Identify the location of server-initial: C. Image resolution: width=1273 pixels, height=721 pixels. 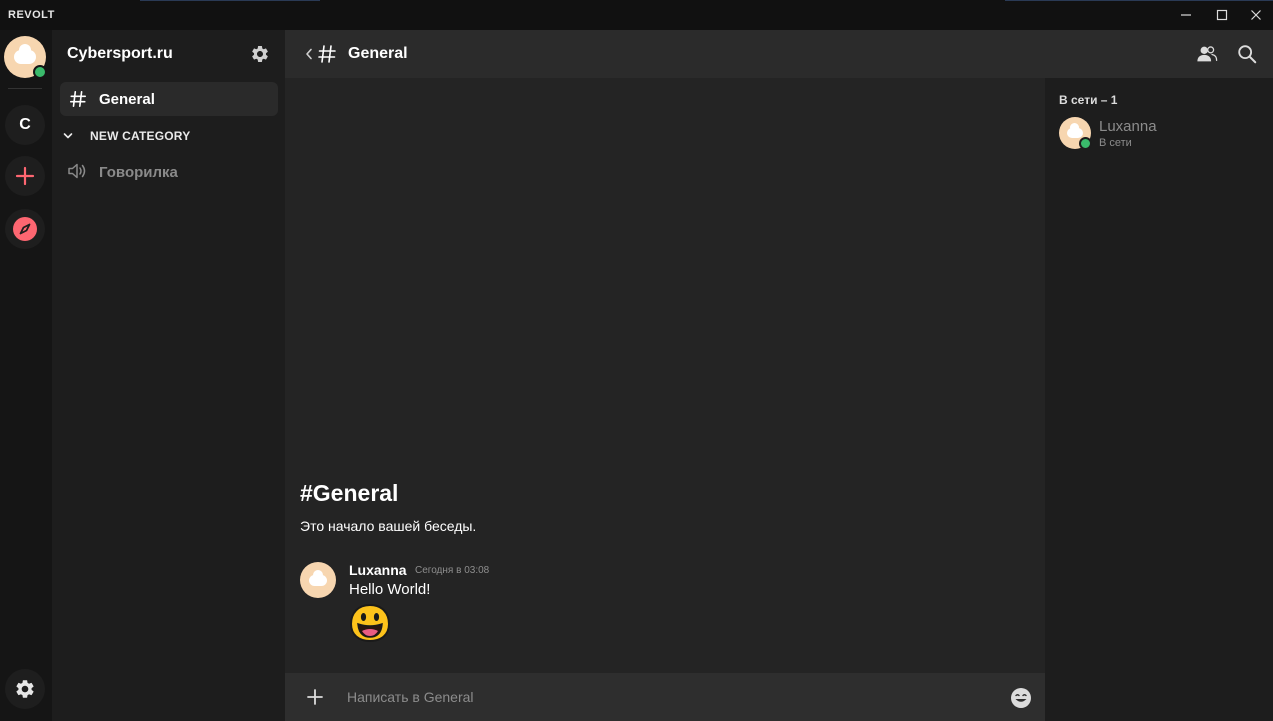
(25, 124).